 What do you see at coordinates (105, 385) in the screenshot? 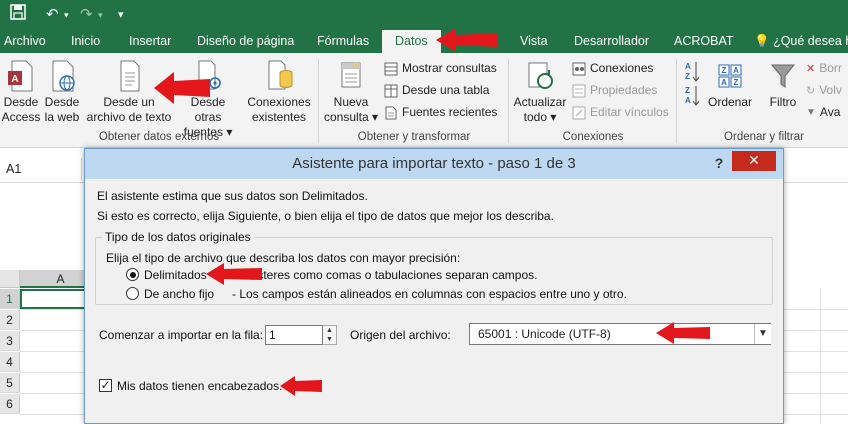
I see `headers-checkbox: ✓` at bounding box center [105, 385].